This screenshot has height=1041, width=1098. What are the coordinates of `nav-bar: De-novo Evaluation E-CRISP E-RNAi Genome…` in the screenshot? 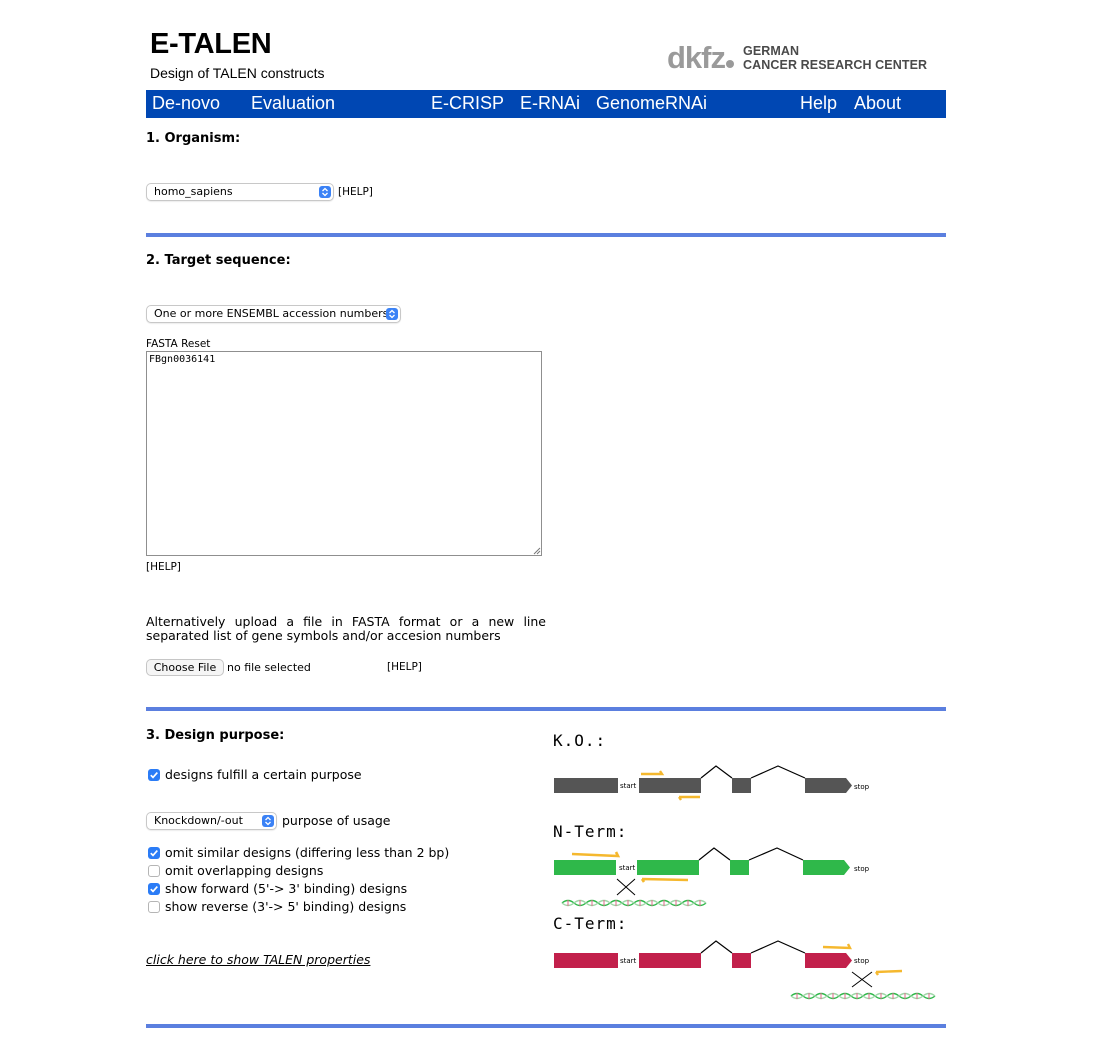 It's located at (546, 104).